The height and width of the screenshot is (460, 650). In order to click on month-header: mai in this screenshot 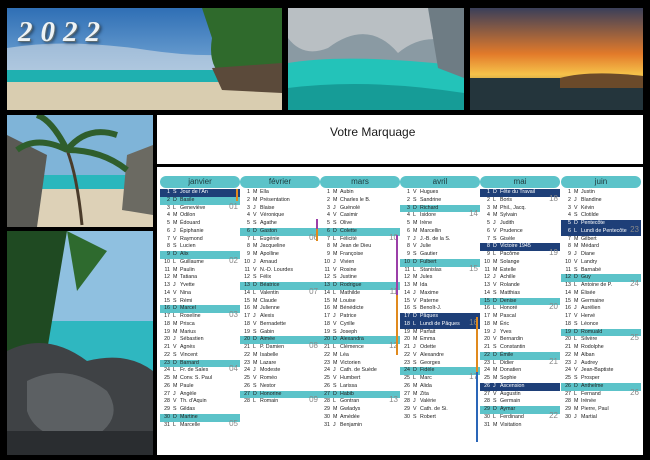, I will do `click(520, 182)`.